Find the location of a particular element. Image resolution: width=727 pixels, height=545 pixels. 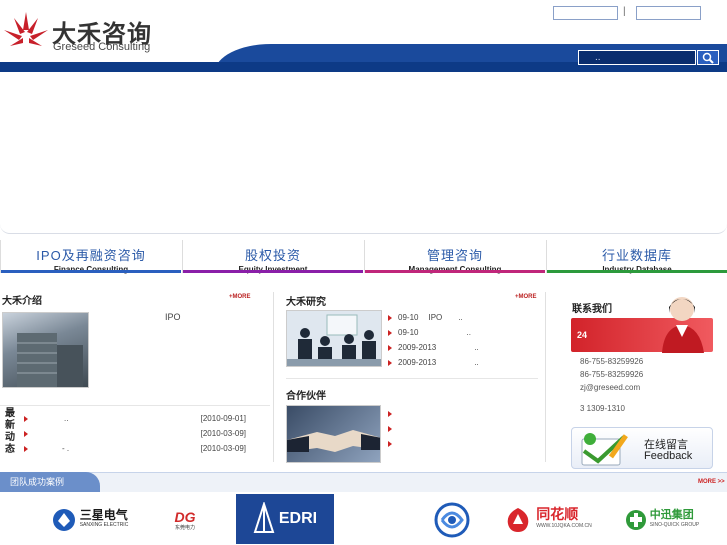

news-item: [2010-03-09] is located at coordinates (135, 434).